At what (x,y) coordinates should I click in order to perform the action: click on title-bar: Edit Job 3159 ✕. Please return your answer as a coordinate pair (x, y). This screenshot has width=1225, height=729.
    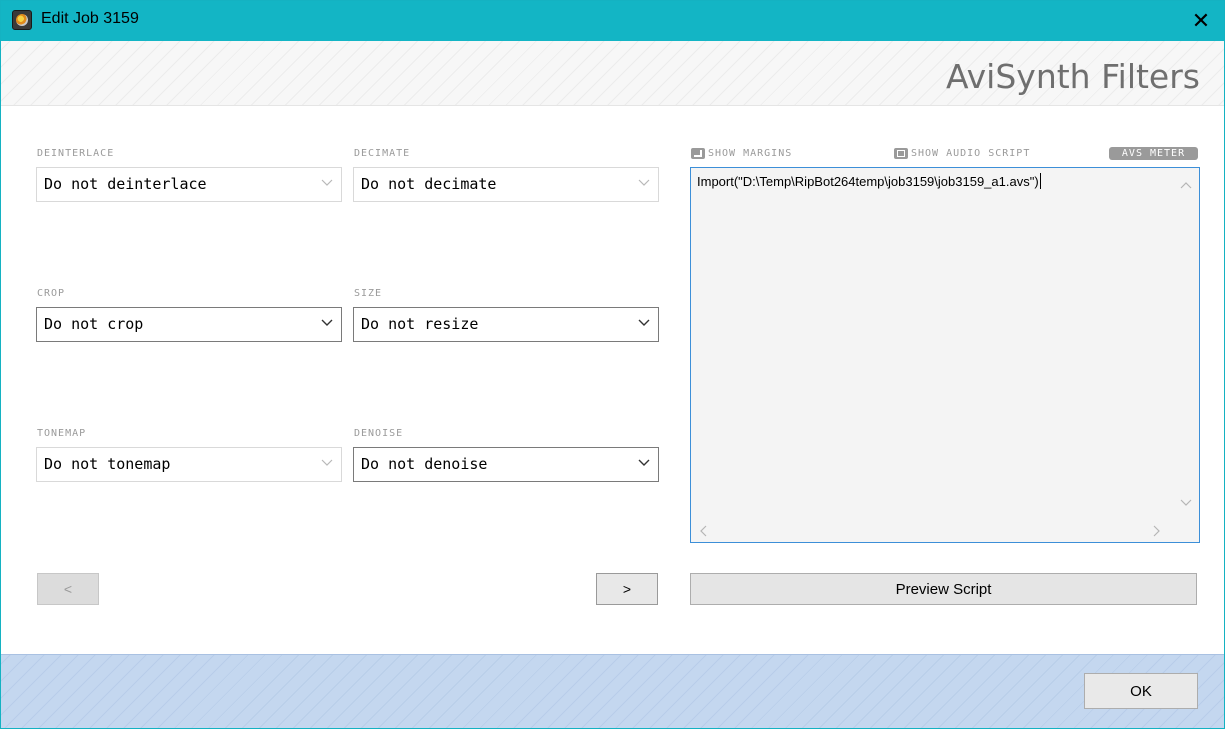
    Looking at the image, I should click on (612, 21).